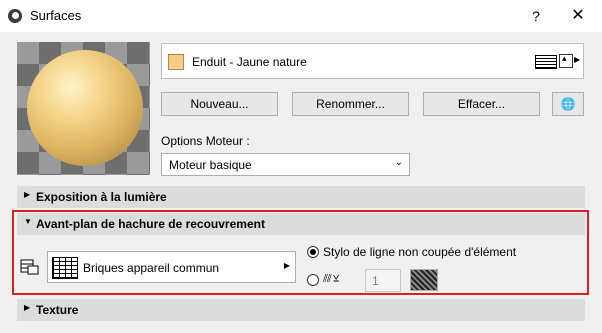 The image size is (602, 333). What do you see at coordinates (249, 62) in the screenshot?
I see `material-name: Enduit - Jaune nature` at bounding box center [249, 62].